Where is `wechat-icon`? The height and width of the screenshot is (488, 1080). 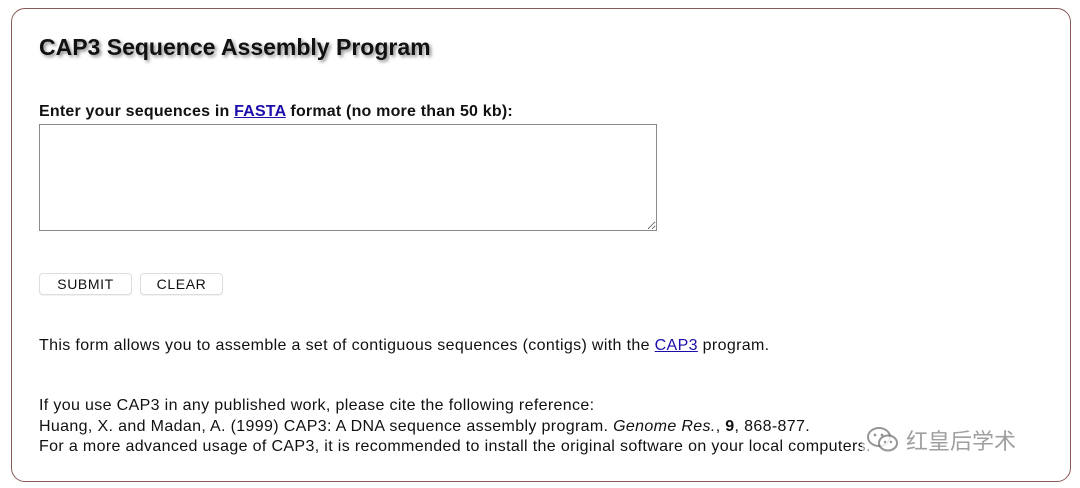
wechat-icon is located at coordinates (883, 440).